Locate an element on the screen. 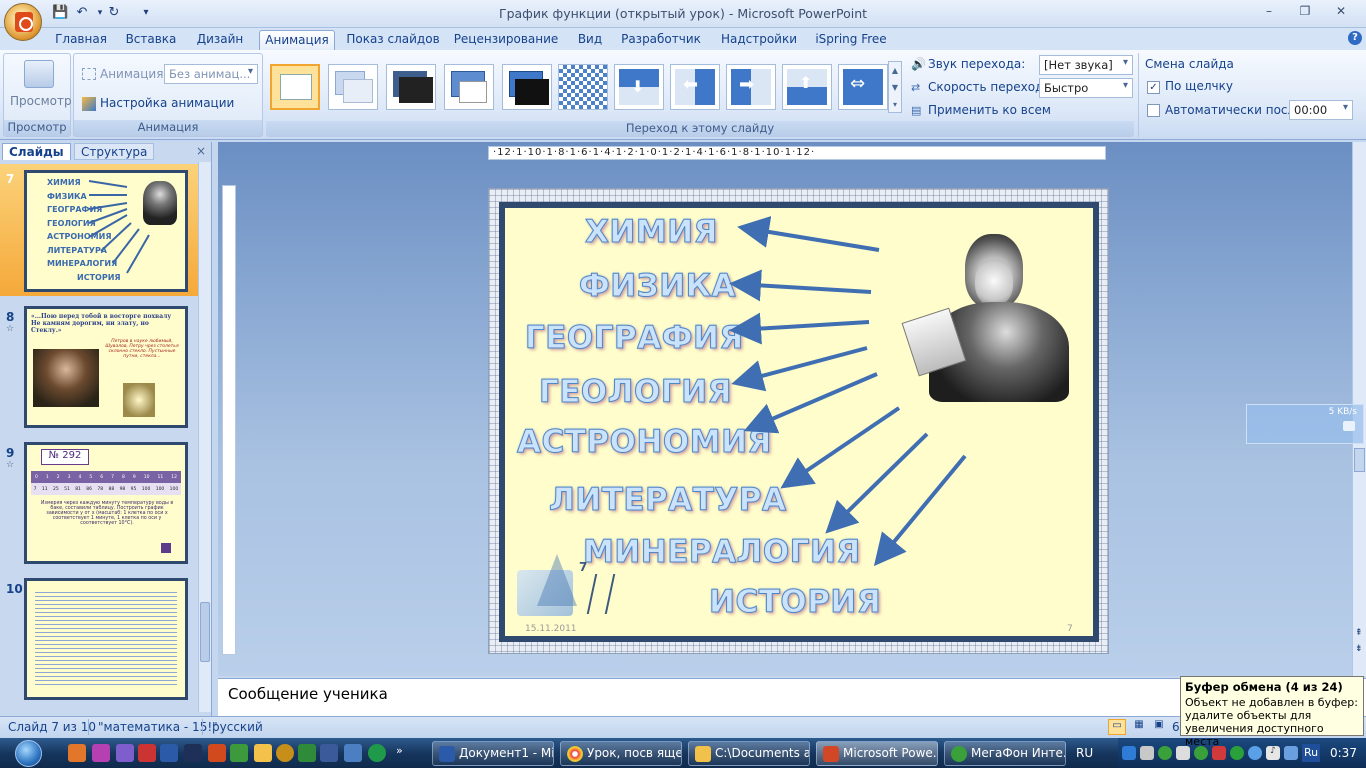 This screenshot has width=1366, height=768. clock: 0:37 is located at coordinates (1343, 753).